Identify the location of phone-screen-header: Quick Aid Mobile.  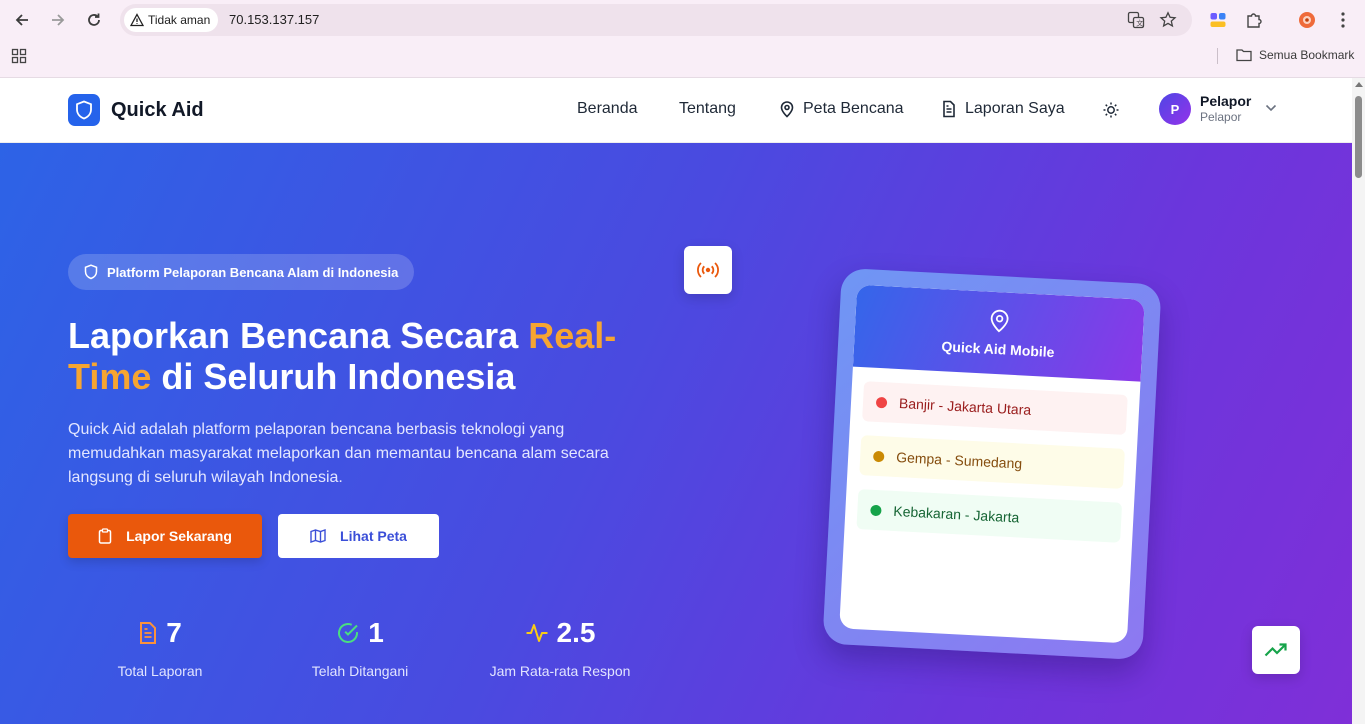
(998, 333).